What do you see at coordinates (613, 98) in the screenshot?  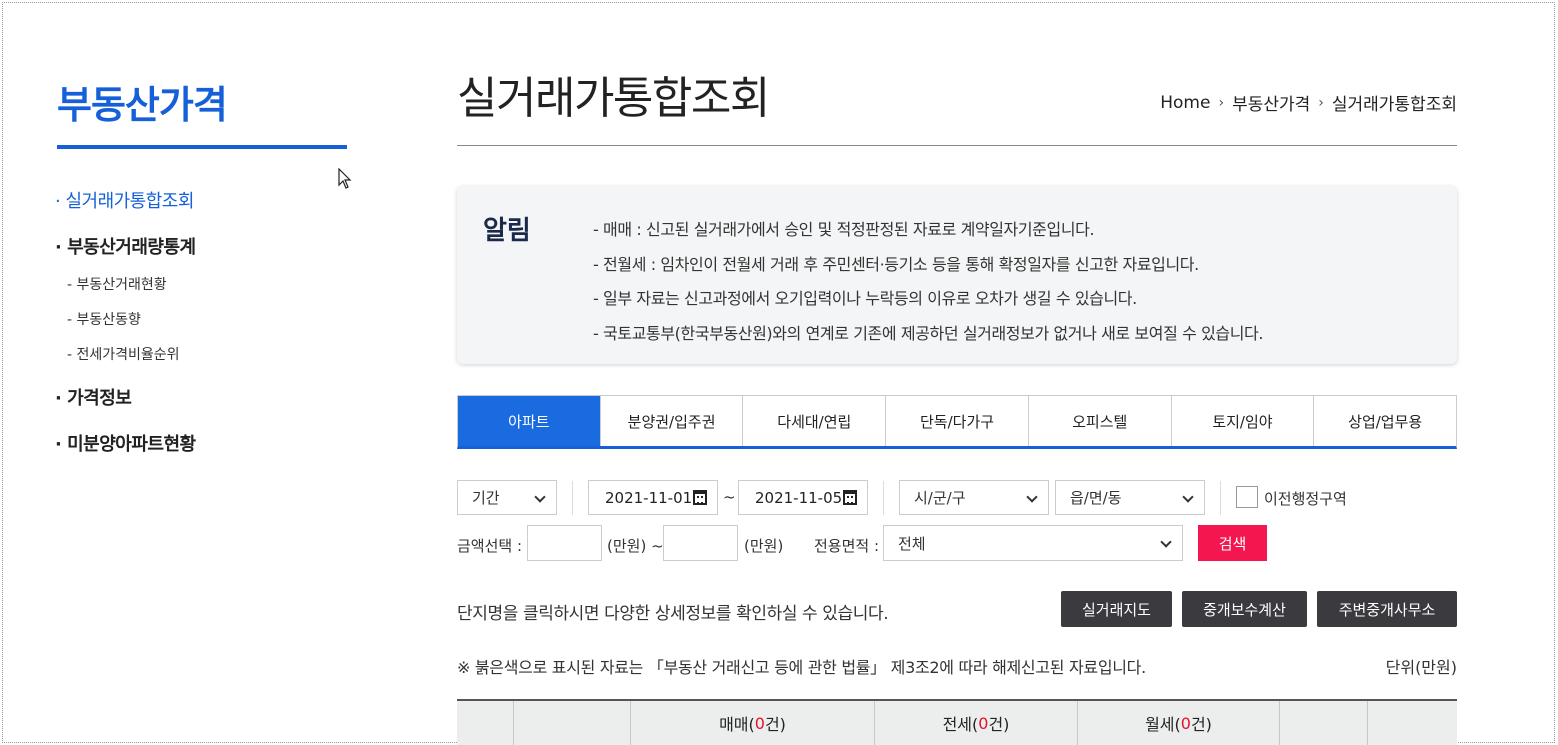 I see `page-title: 실거래가통합조회` at bounding box center [613, 98].